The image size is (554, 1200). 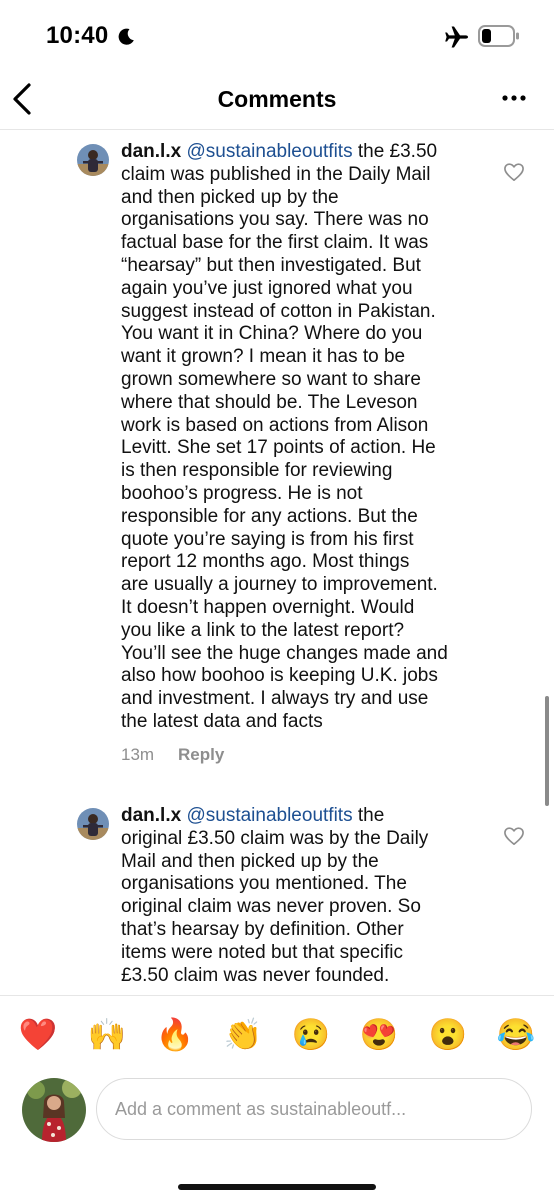 What do you see at coordinates (379, 1035) in the screenshot?
I see `emoji-heart-eyes-button: 😍` at bounding box center [379, 1035].